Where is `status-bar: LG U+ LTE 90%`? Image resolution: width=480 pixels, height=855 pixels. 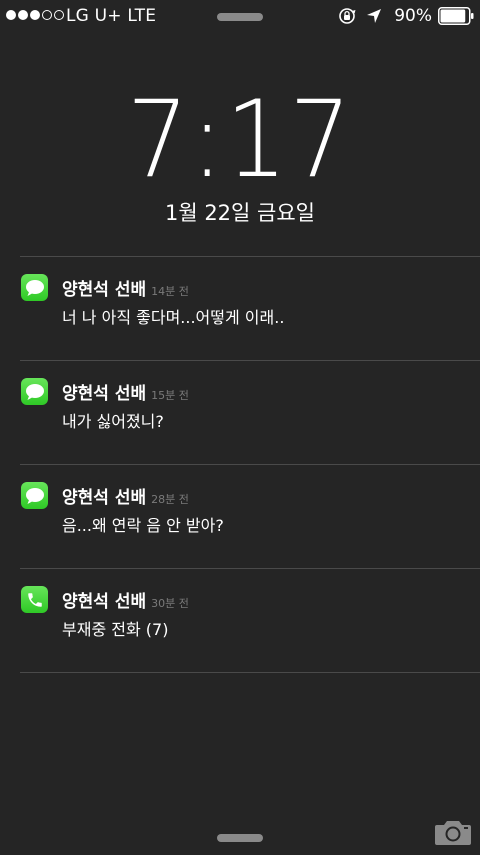
status-bar: LG U+ LTE 90% is located at coordinates (240, 17).